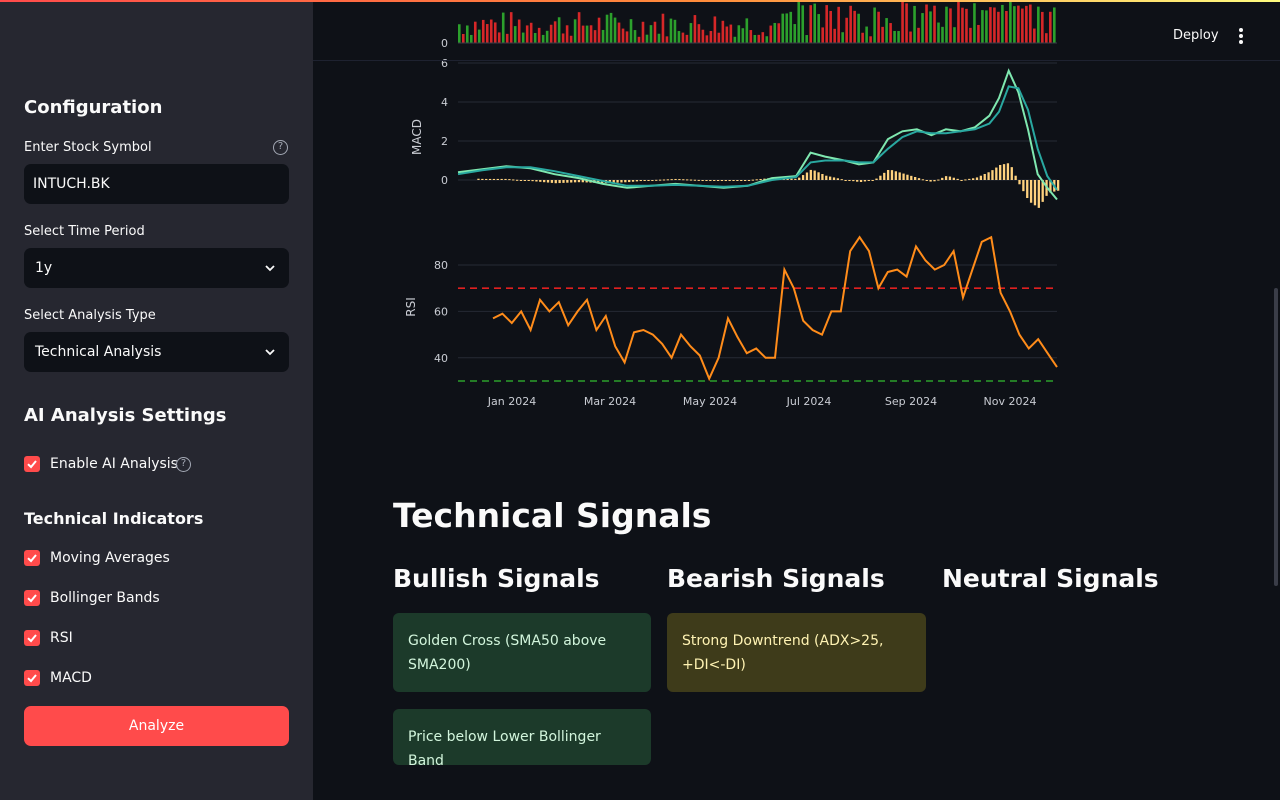 The image size is (1280, 800). What do you see at coordinates (1196, 35) in the screenshot?
I see `deploy-button: Deploy` at bounding box center [1196, 35].